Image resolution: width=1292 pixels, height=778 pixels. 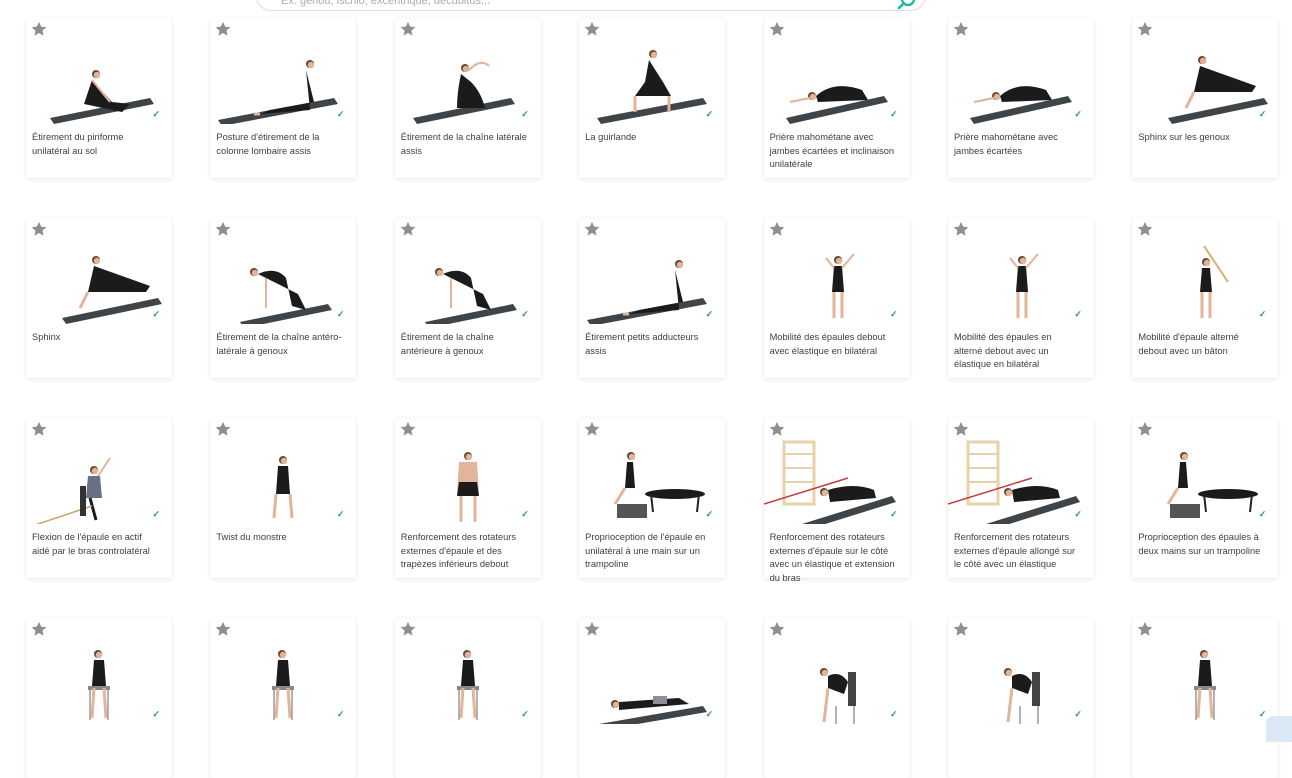 I want to click on exercise-card: ✓ Sphinx sur les genoux, so click(x=1205, y=98).